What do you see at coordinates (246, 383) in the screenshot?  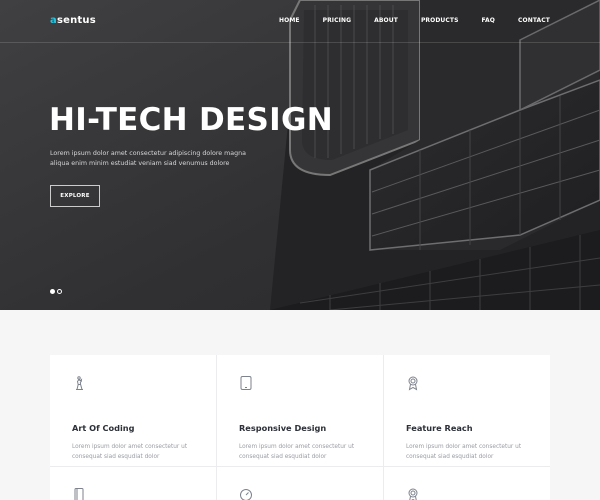 I see `tablet-icon` at bounding box center [246, 383].